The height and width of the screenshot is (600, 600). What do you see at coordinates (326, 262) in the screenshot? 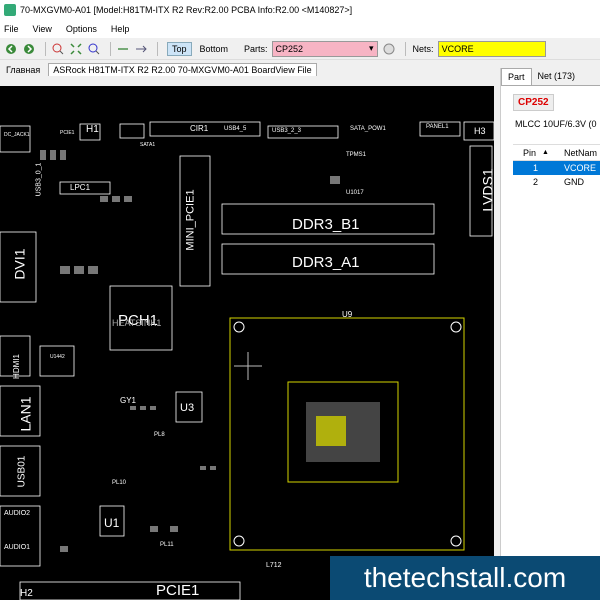
I see `board-label: DDR3_A1` at bounding box center [326, 262].